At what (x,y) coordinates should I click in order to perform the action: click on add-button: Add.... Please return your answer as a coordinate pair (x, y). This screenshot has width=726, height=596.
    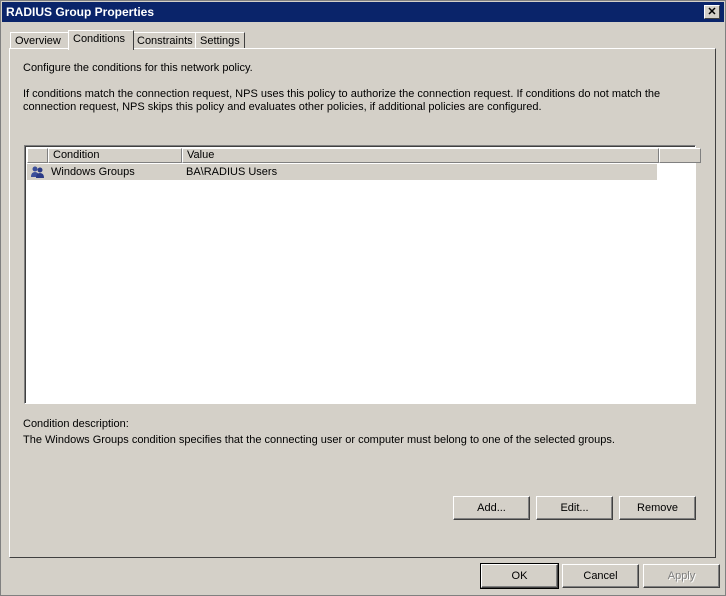
    Looking at the image, I should click on (491, 508).